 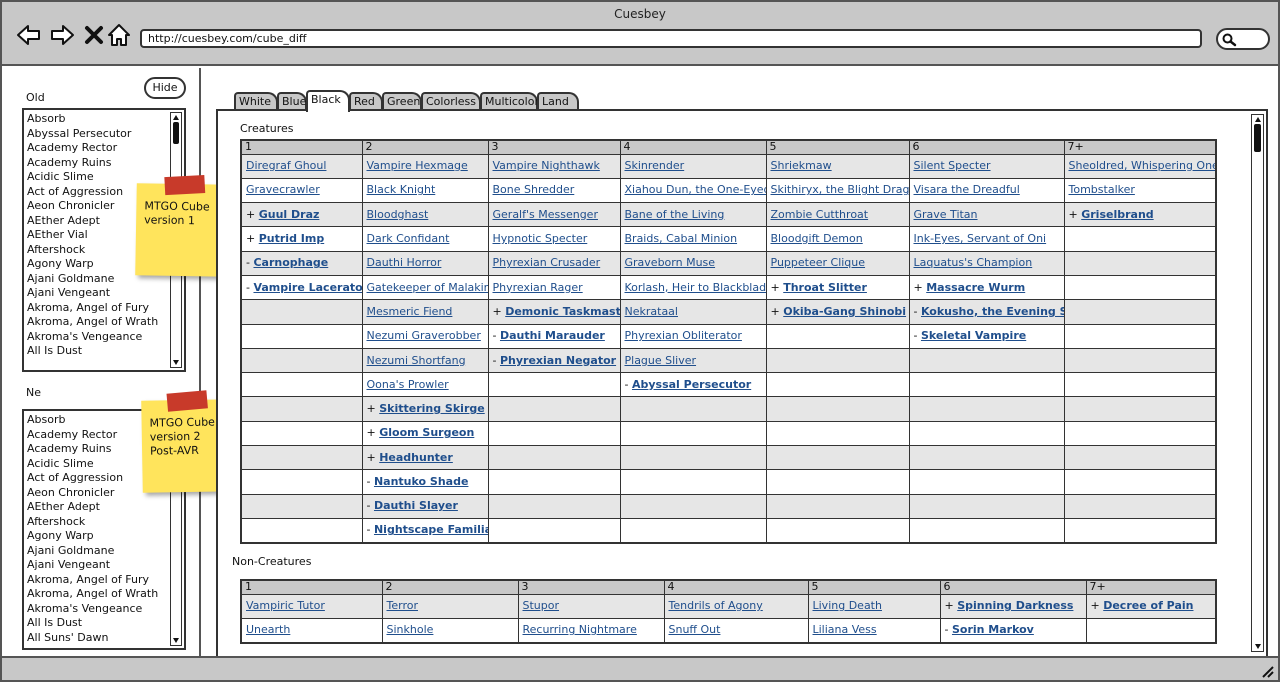 I want to click on sidebar-divider, so click(x=200, y=362).